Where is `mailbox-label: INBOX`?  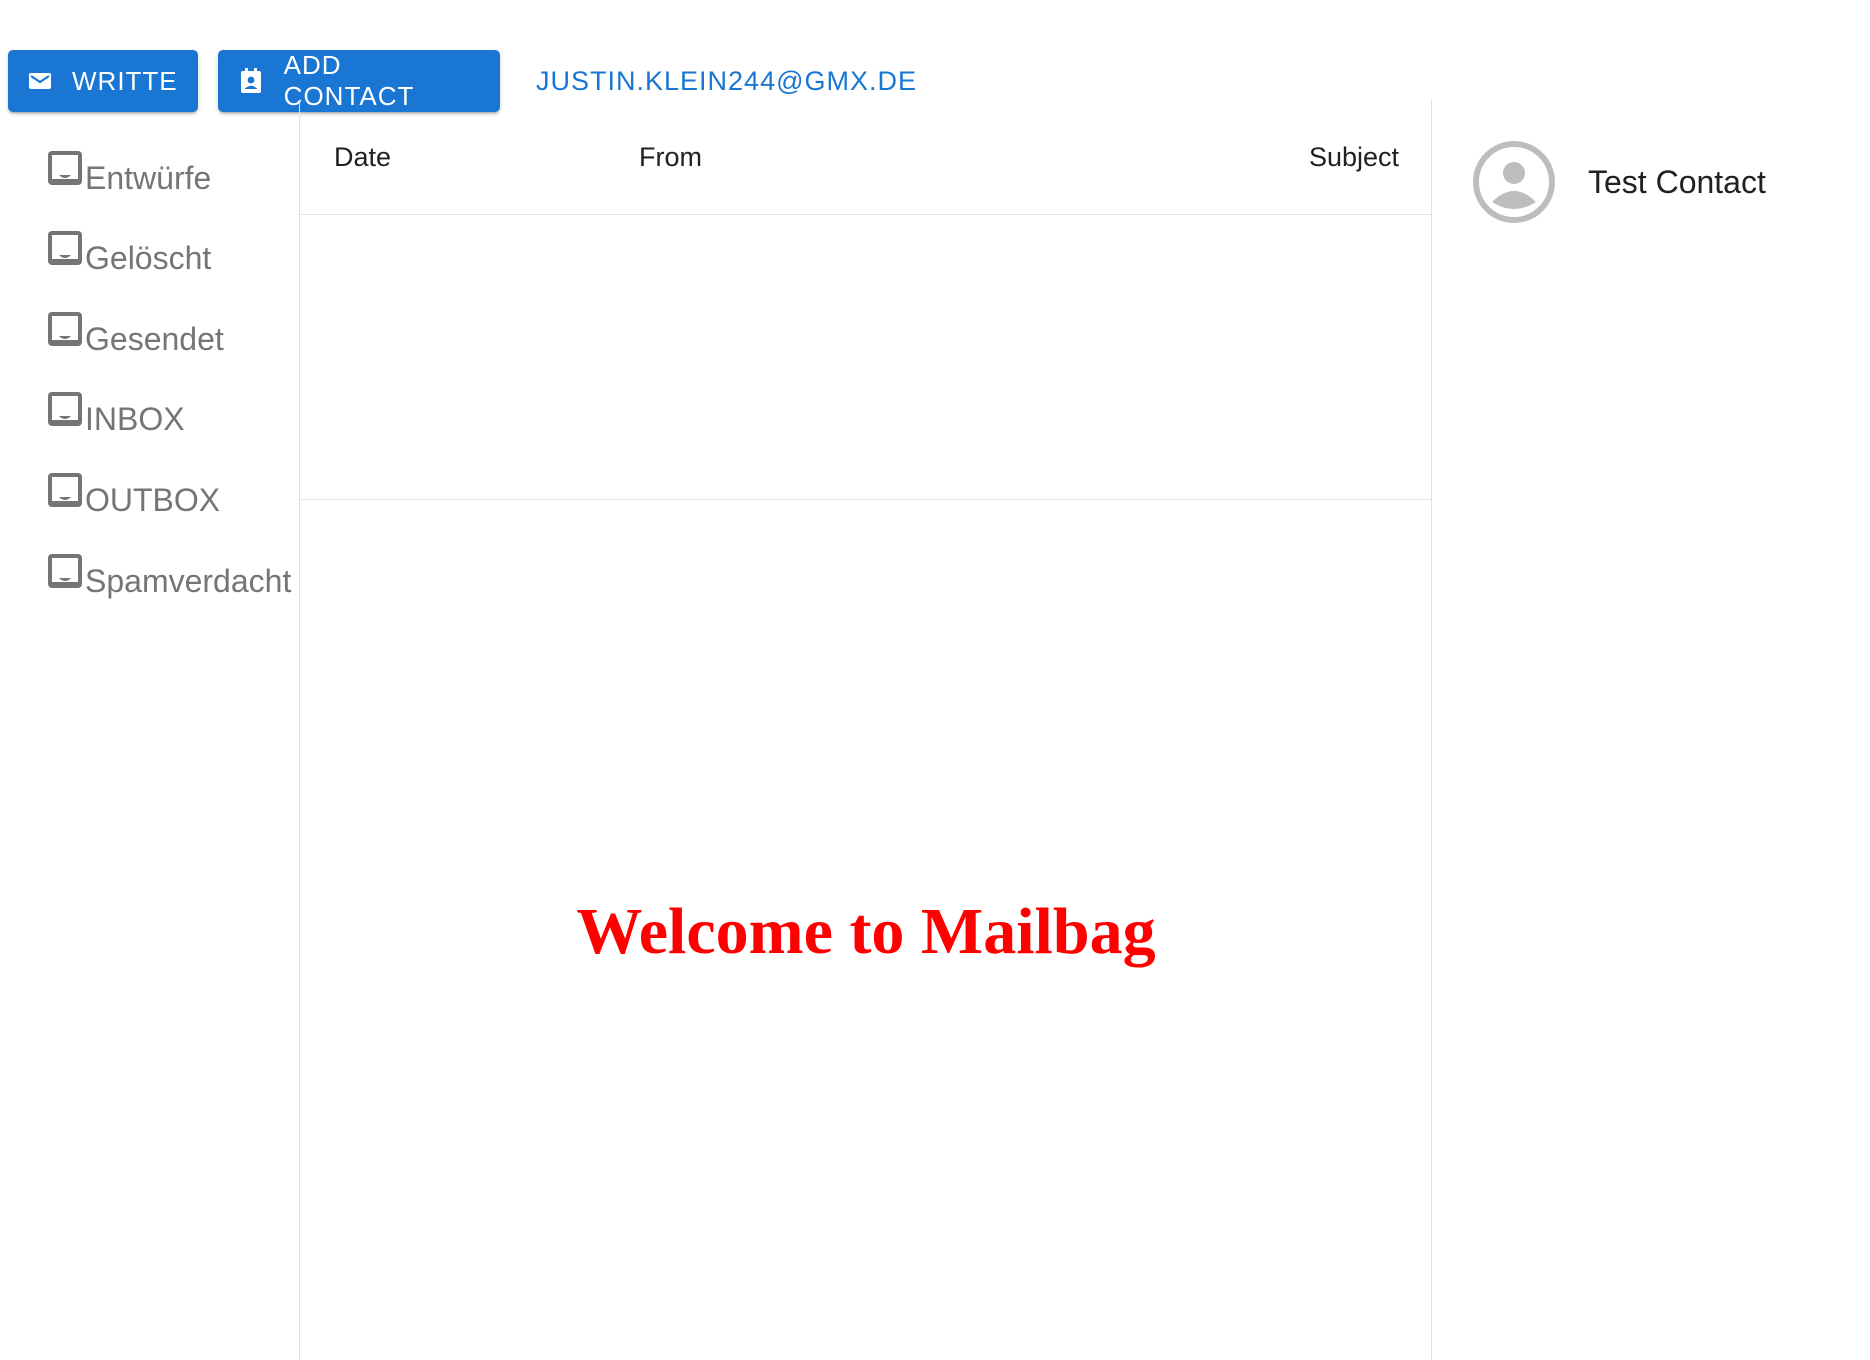
mailbox-label: INBOX is located at coordinates (135, 419).